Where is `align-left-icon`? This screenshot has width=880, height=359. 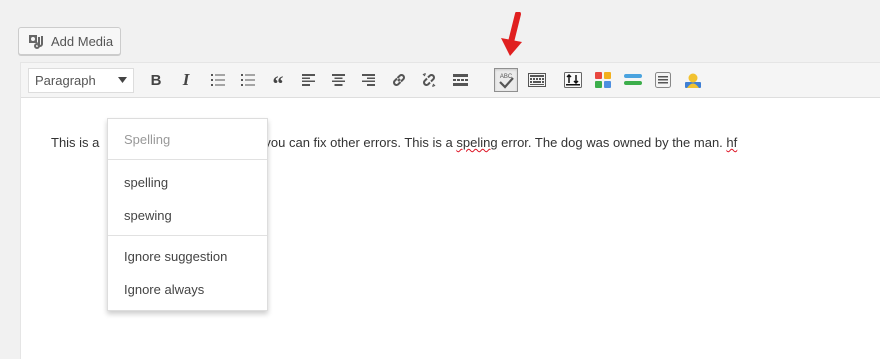 align-left-icon is located at coordinates (308, 80).